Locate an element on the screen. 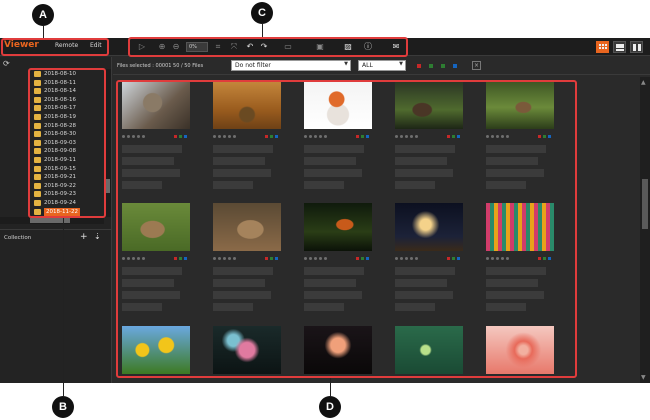 The image size is (650, 420). callout-badge-b: B is located at coordinates (63, 407).